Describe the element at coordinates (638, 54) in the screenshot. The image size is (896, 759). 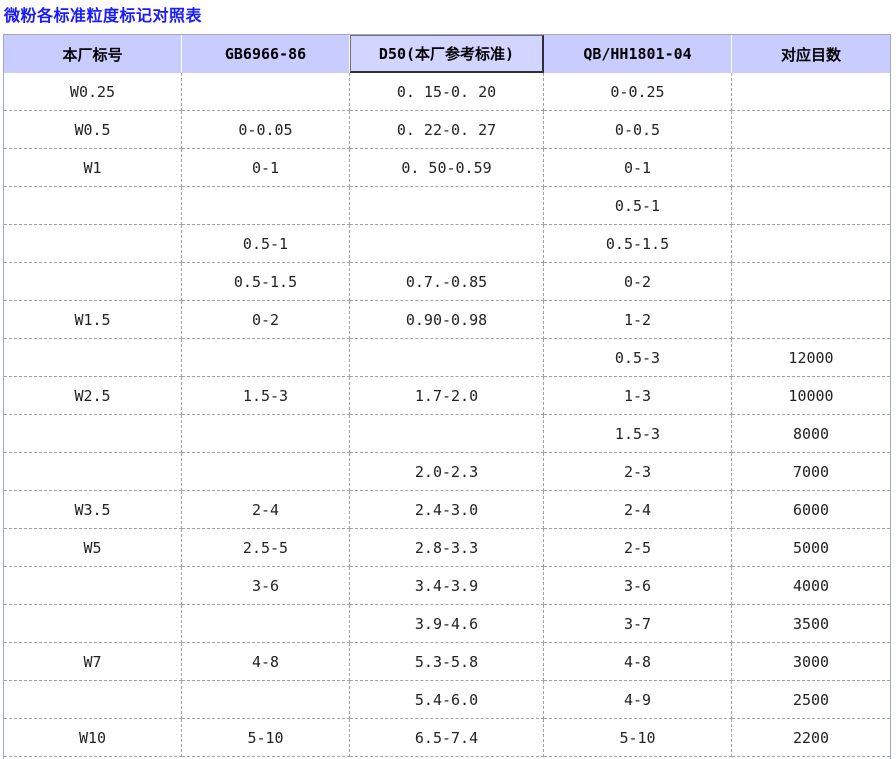
I see `column-header-qb-hh1801: QB/HH1801-04` at that location.